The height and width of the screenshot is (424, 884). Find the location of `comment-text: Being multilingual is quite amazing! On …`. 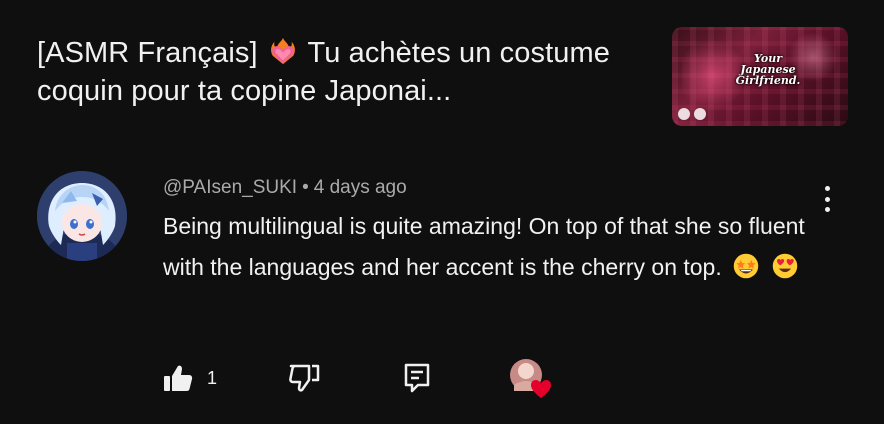

comment-text: Being multilingual is quite amazing! On … is located at coordinates (484, 246).